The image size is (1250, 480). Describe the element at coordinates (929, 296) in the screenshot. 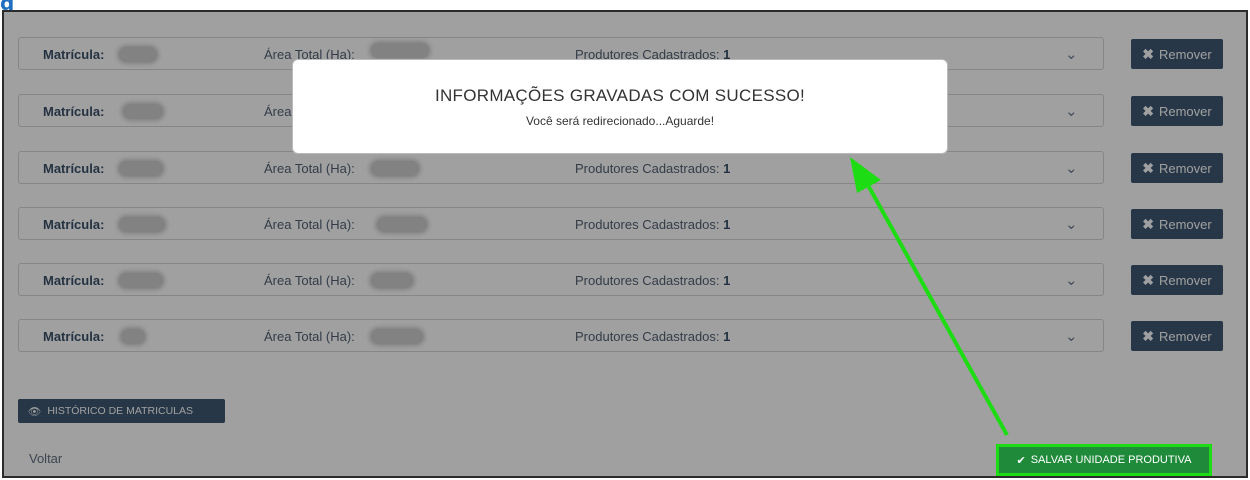

I see `annotation-arrow-icon` at that location.